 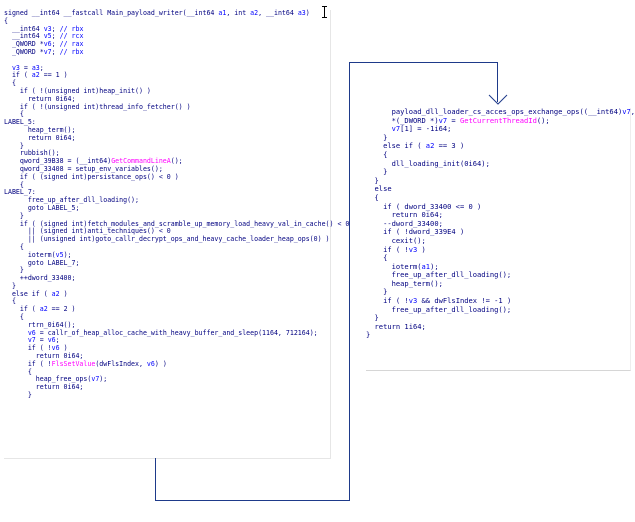 What do you see at coordinates (500, 310) in the screenshot?
I see `right-code-line: free_up_after_dll_loading();` at bounding box center [500, 310].